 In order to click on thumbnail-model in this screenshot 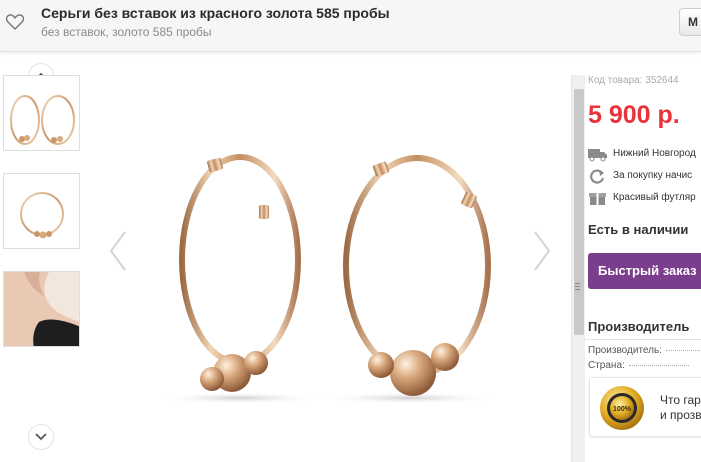, I will do `click(41, 309)`.